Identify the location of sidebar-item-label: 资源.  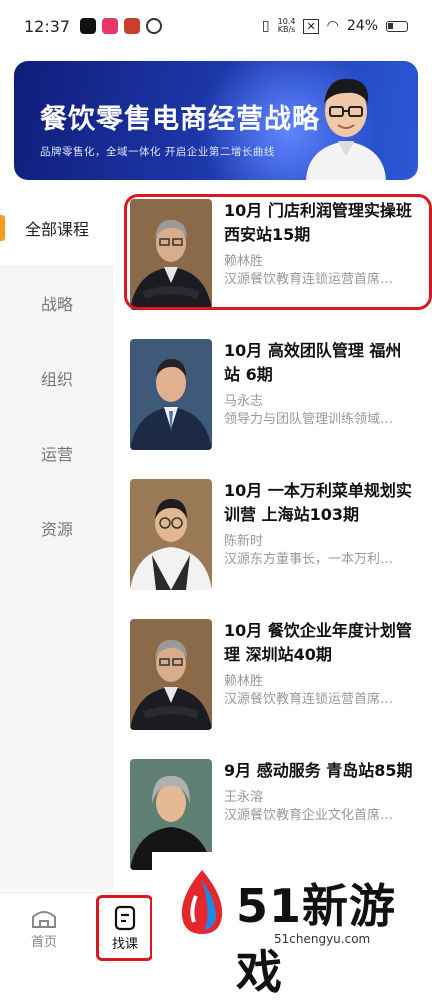
(56, 529).